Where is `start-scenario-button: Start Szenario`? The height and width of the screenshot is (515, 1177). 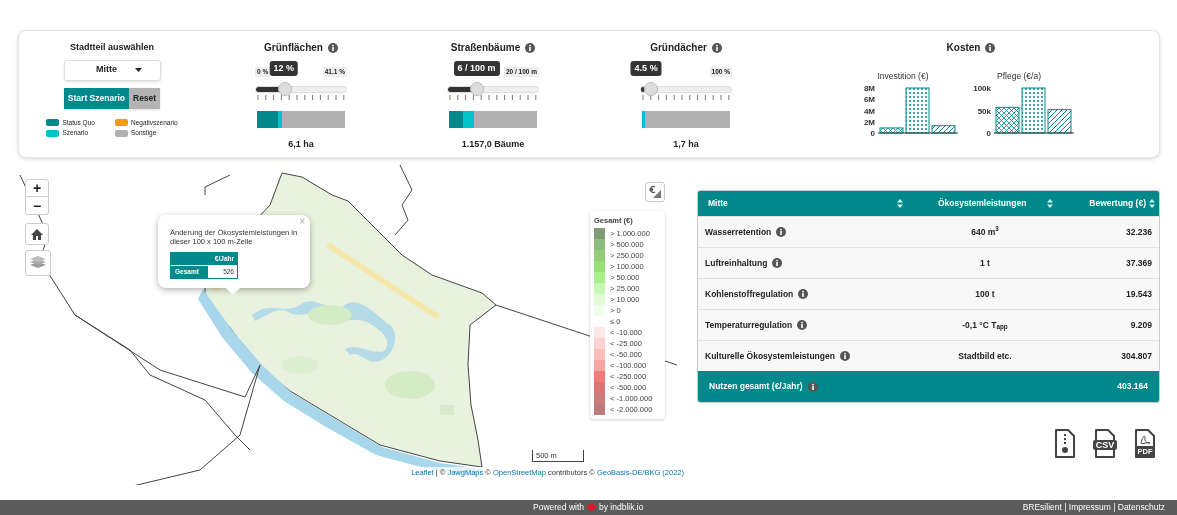
start-scenario-button: Start Szenario is located at coordinates (96, 98).